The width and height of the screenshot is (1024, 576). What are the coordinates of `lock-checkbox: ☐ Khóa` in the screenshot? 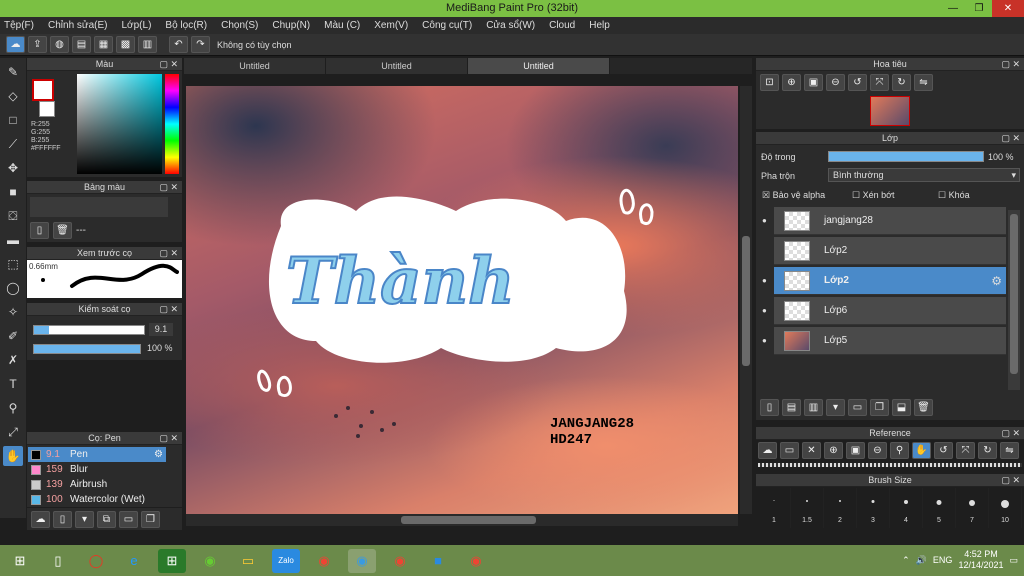 It's located at (954, 195).